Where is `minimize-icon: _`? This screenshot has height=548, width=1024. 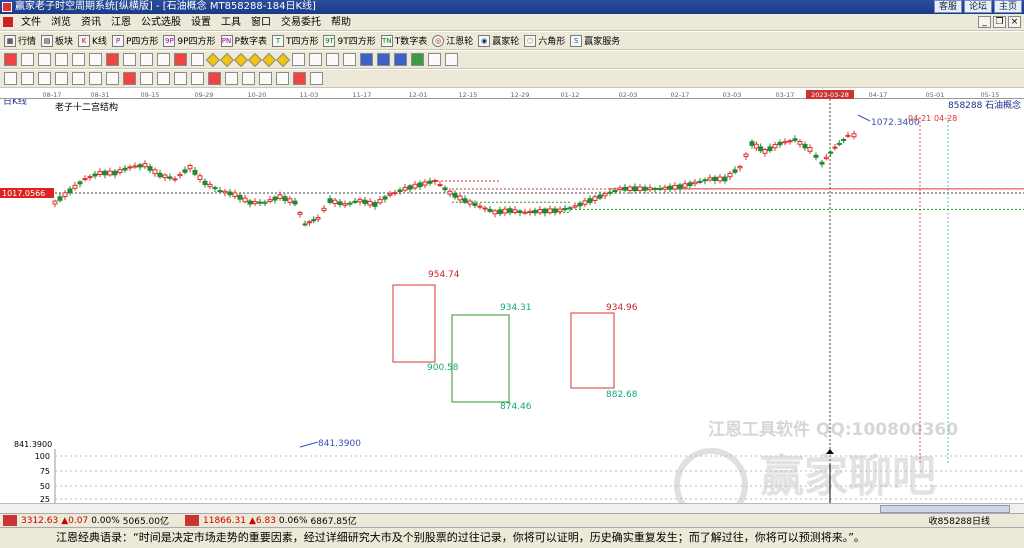 minimize-icon: _ is located at coordinates (984, 22).